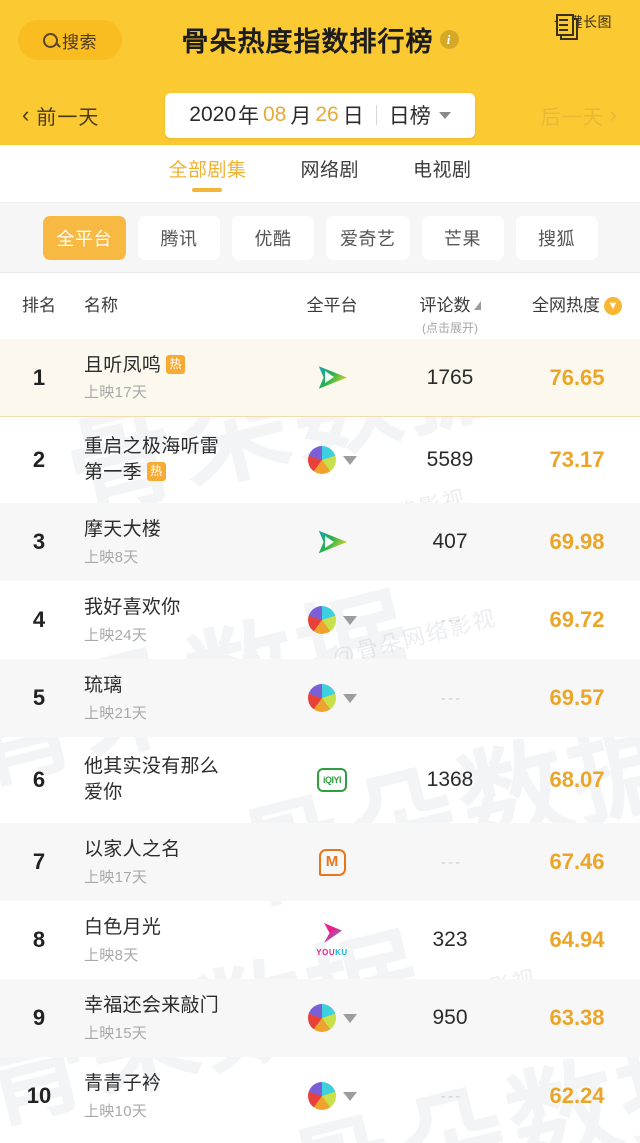 The image size is (640, 1143). I want to click on column-header-rank: 排名, so click(39, 305).